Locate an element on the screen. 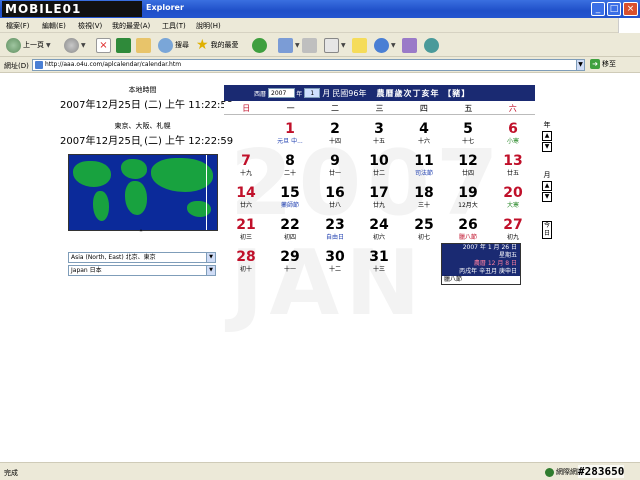 This screenshot has width=640, height=480. back-button: 上一頁 ▼ is located at coordinates (28, 45).